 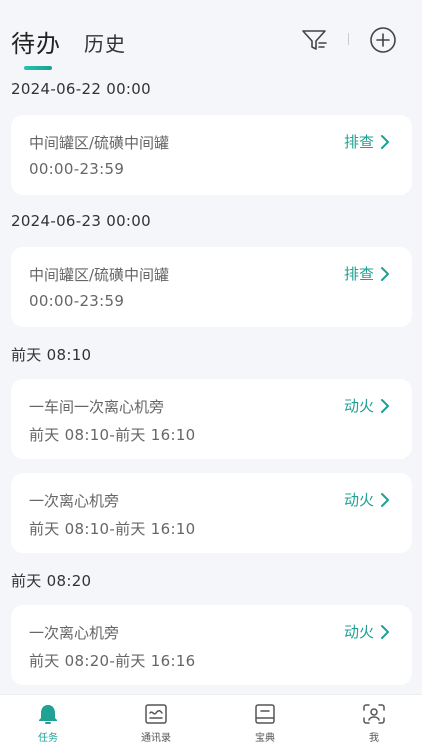 I want to click on tabbar-label: 我, so click(x=374, y=738).